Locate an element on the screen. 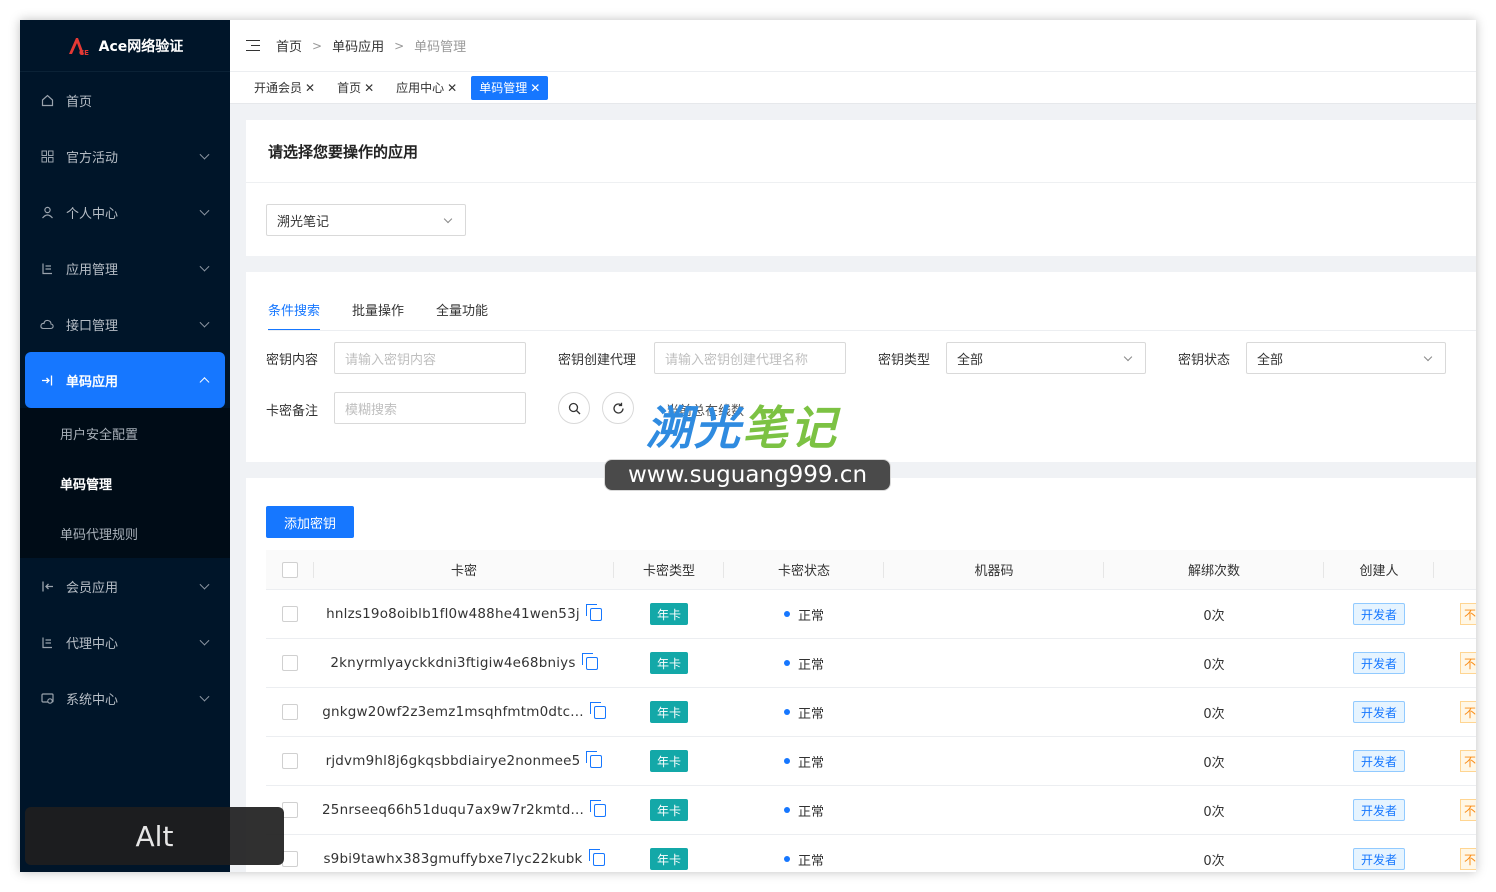  tab-batch-ops: 批量操作 is located at coordinates (378, 315).